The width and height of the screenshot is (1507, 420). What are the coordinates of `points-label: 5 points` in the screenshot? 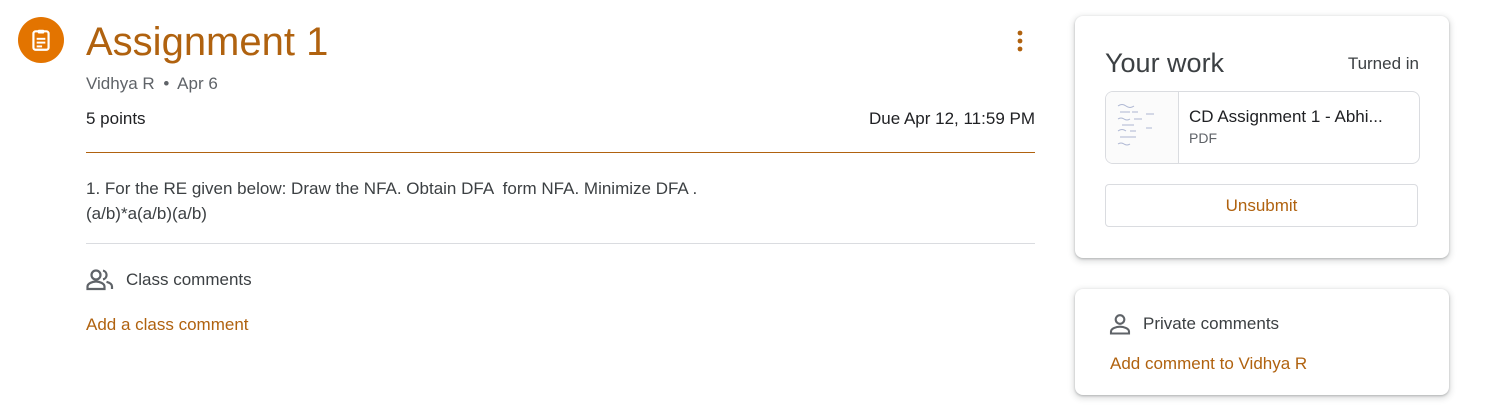 It's located at (116, 118).